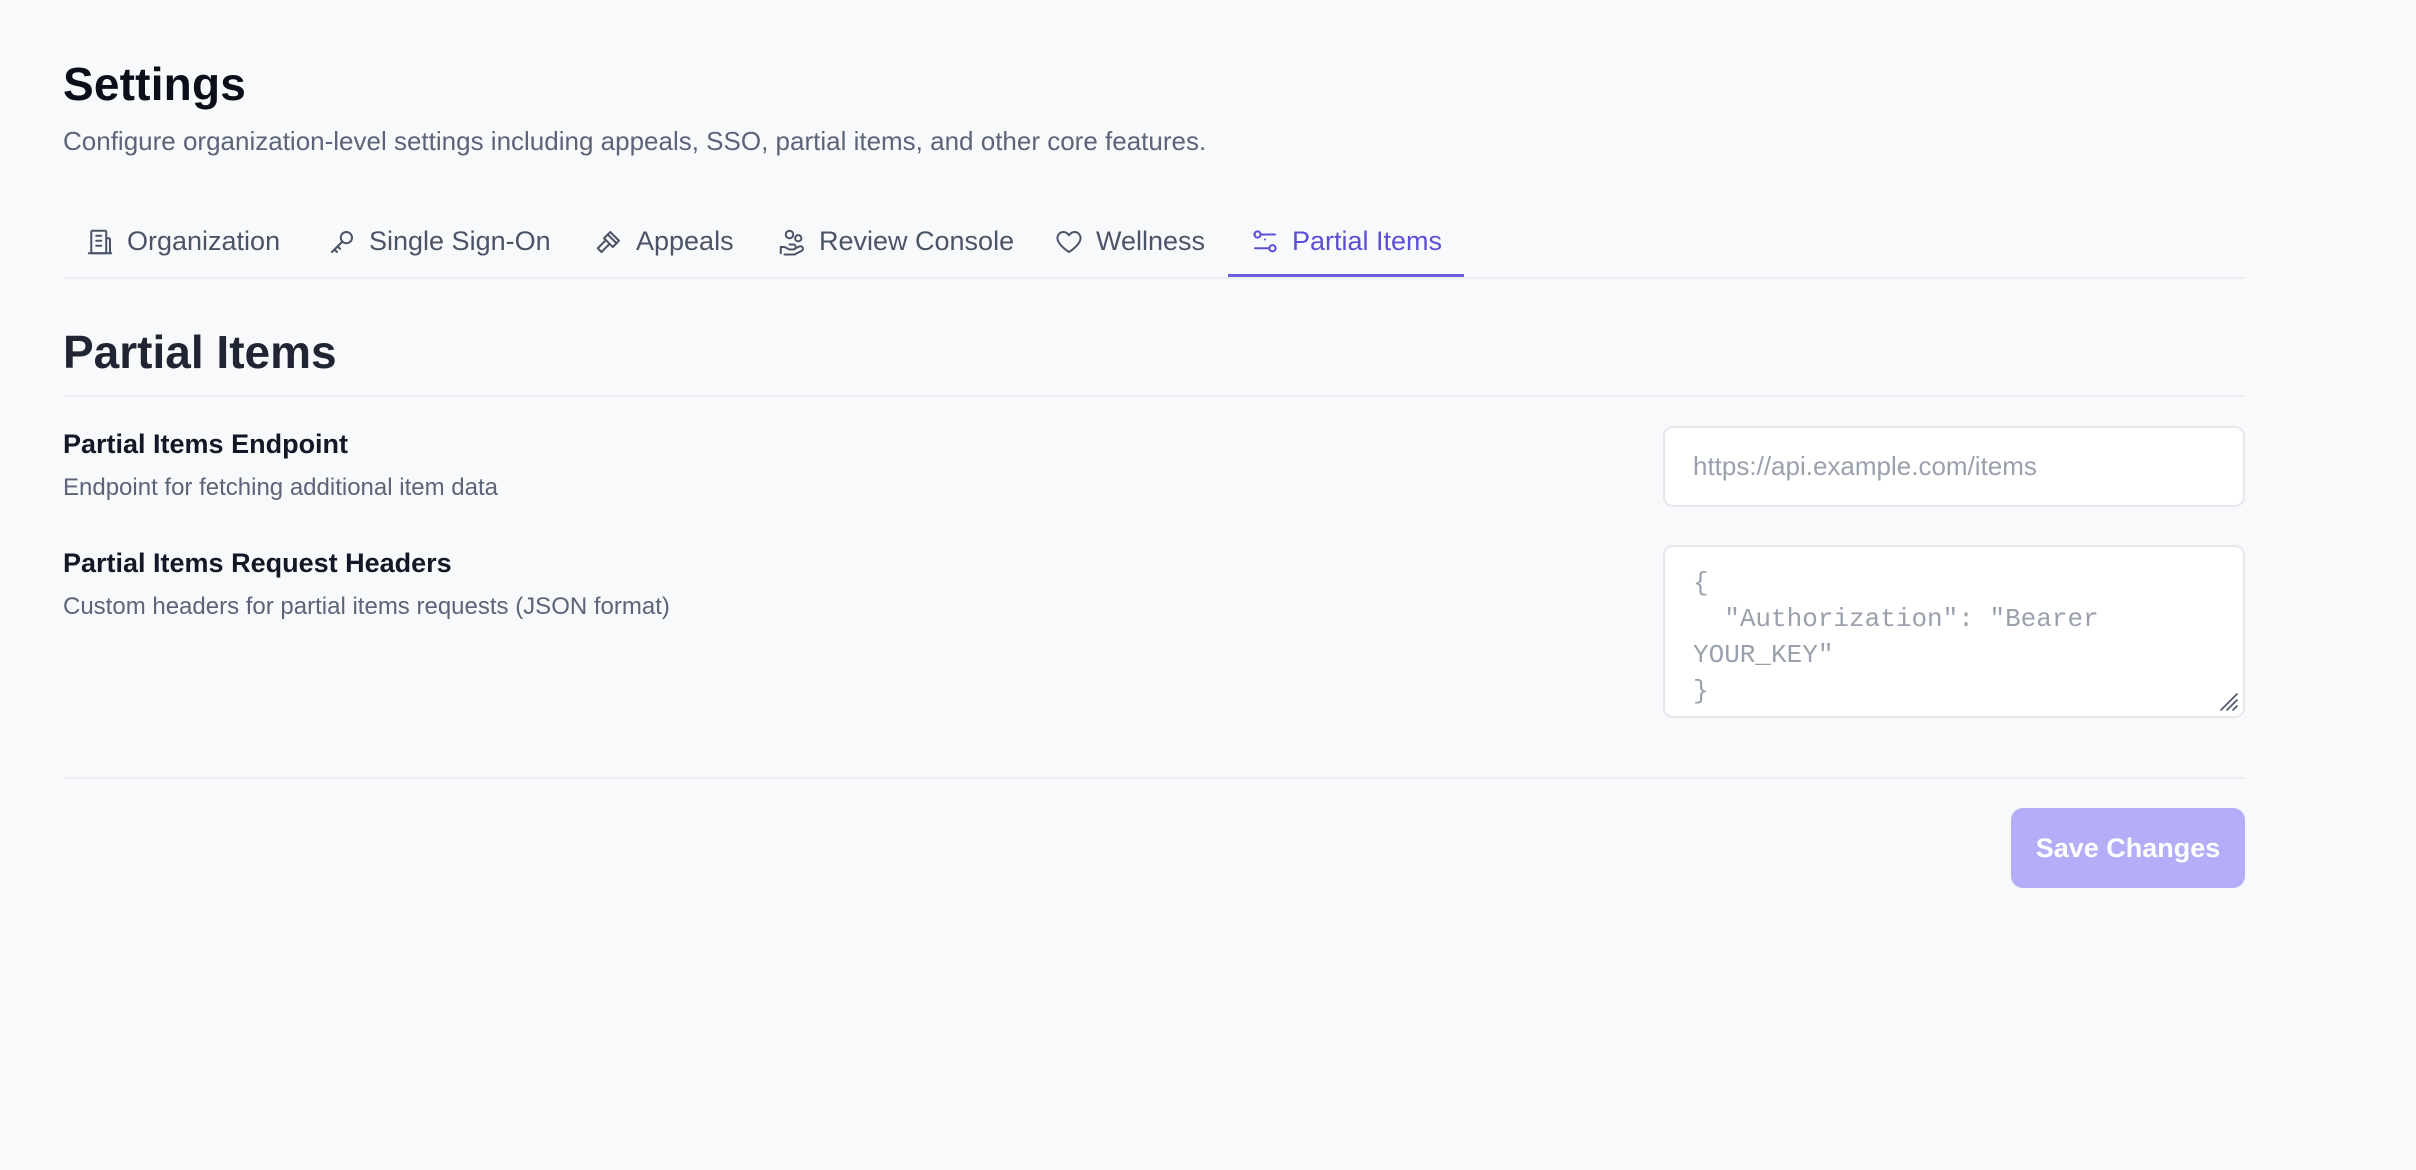 Image resolution: width=2416 pixels, height=1170 pixels. What do you see at coordinates (155, 84) in the screenshot?
I see `page-title: Settings` at bounding box center [155, 84].